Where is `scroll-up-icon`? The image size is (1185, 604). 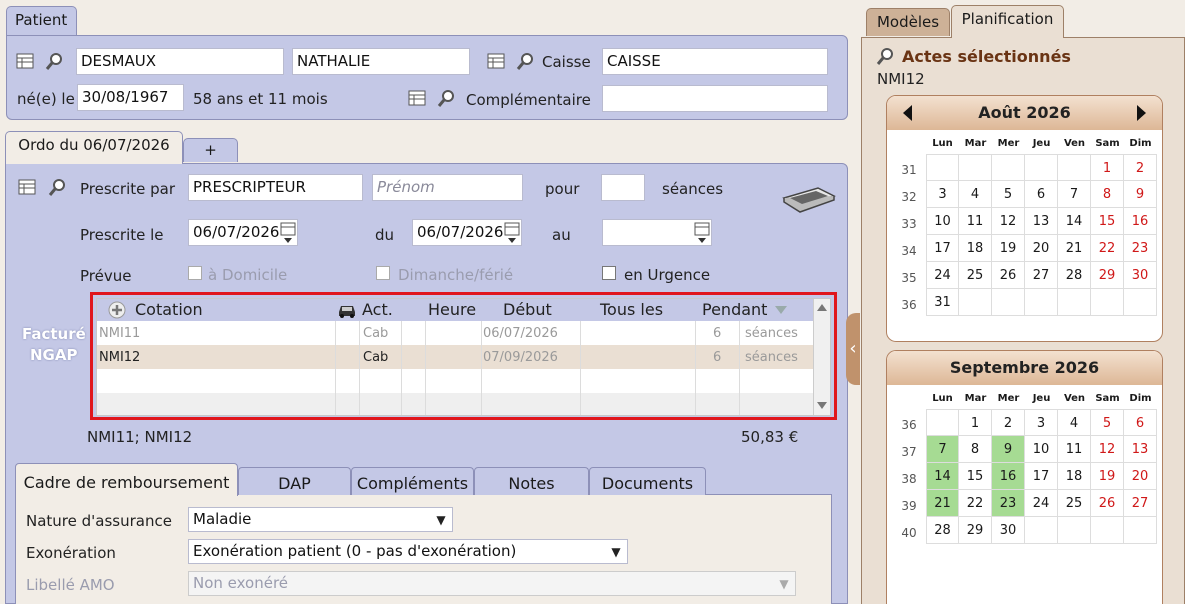
scroll-up-icon is located at coordinates (822, 307).